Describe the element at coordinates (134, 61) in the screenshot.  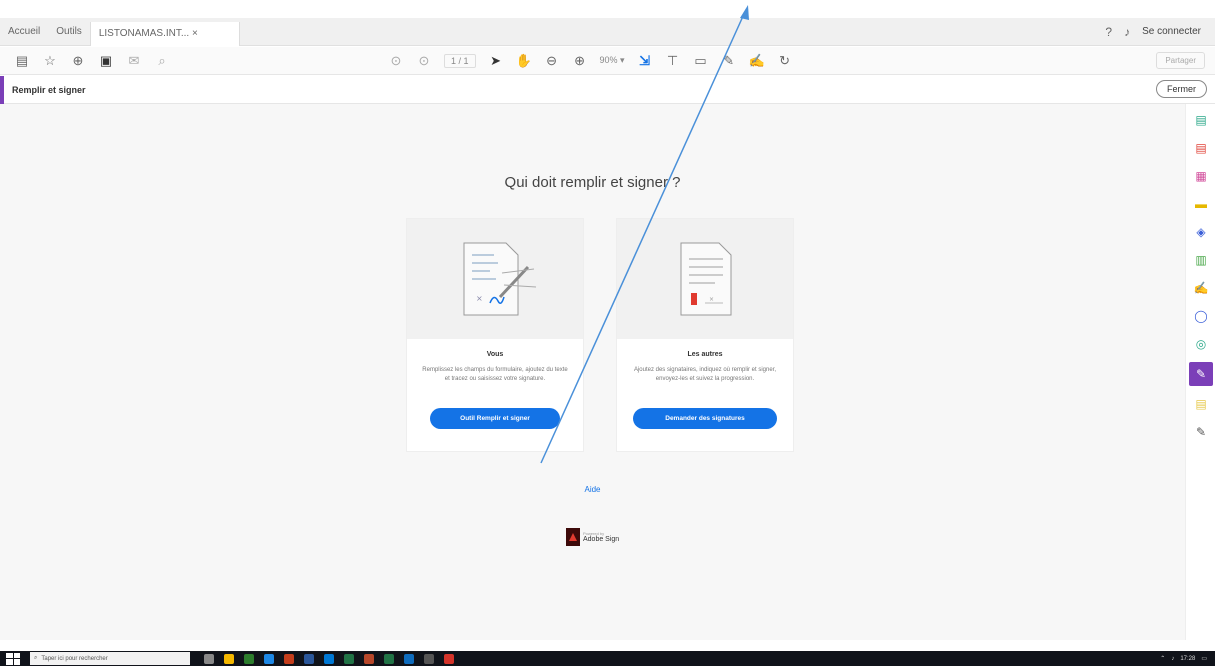
I see `mail-icon: ✉` at that location.